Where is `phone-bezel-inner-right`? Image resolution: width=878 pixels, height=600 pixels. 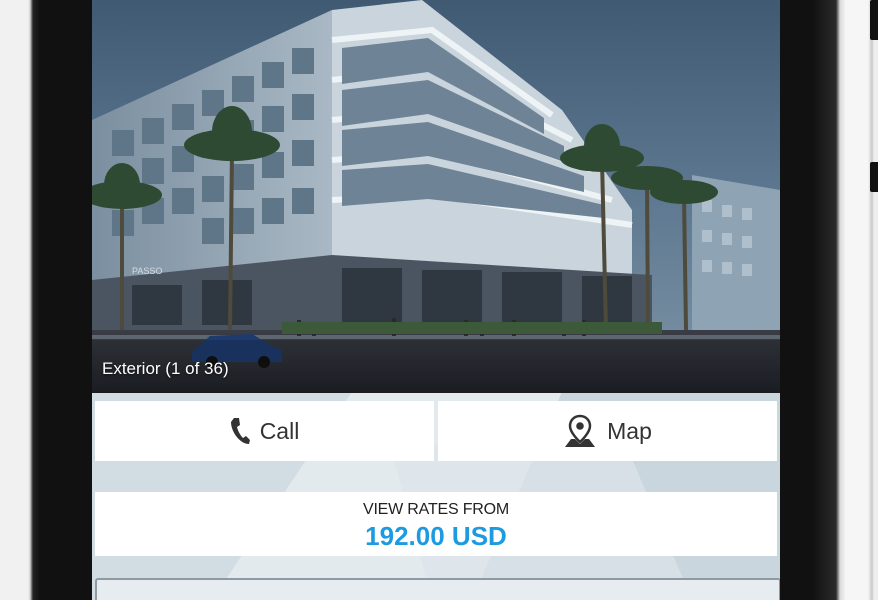 phone-bezel-inner-right is located at coordinates (796, 300).